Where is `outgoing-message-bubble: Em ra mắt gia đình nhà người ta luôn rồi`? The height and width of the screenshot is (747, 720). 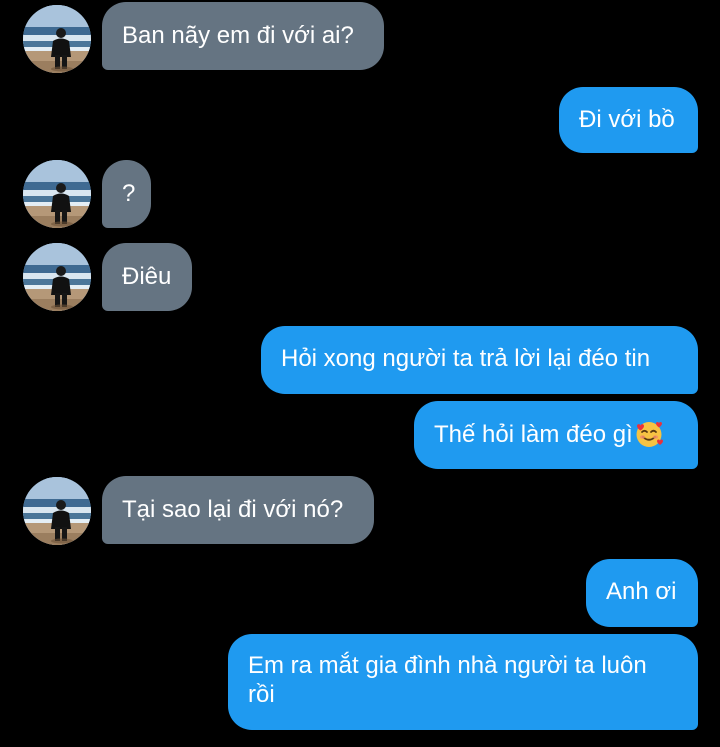
outgoing-message-bubble: Em ra mắt gia đình nhà người ta luôn rồi is located at coordinates (463, 682).